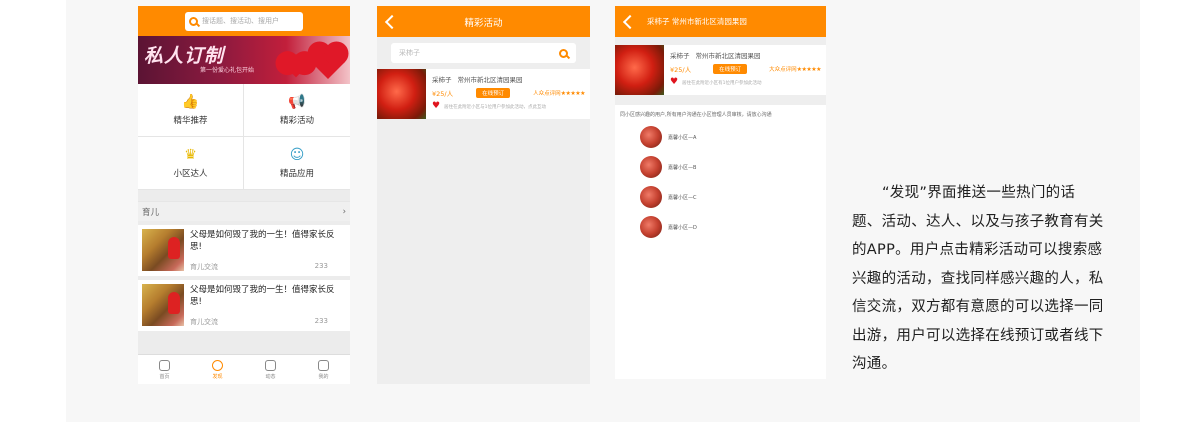  What do you see at coordinates (244, 60) in the screenshot?
I see `promo-banner: 私人订制 第一份爱心礼包开始` at bounding box center [244, 60].